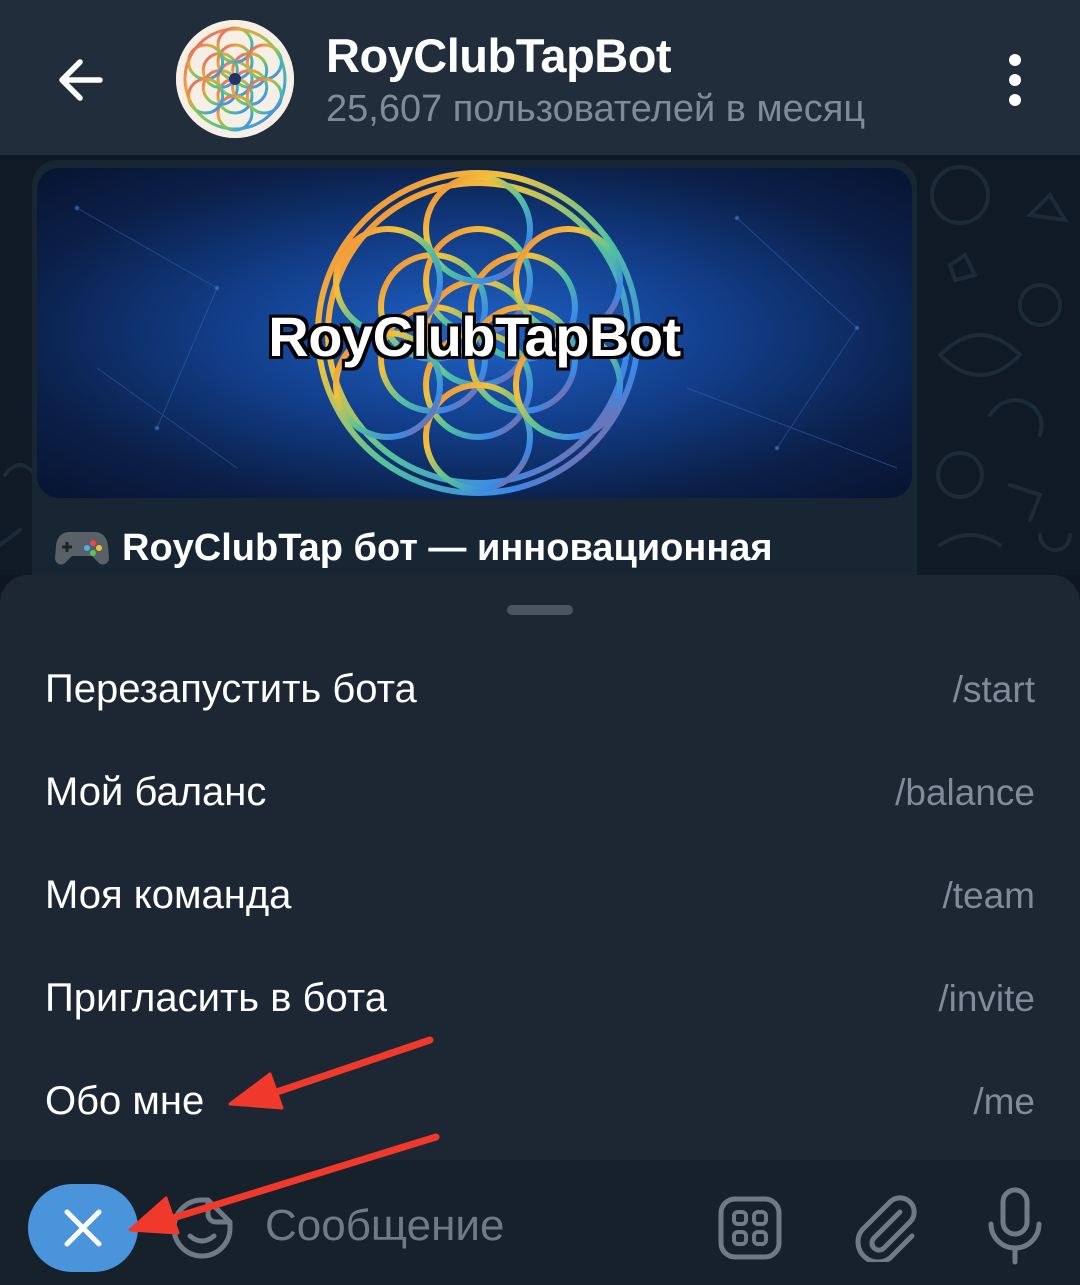 This screenshot has height=1285, width=1080. What do you see at coordinates (216, 998) in the screenshot?
I see `command-label: Пригласить в бота` at bounding box center [216, 998].